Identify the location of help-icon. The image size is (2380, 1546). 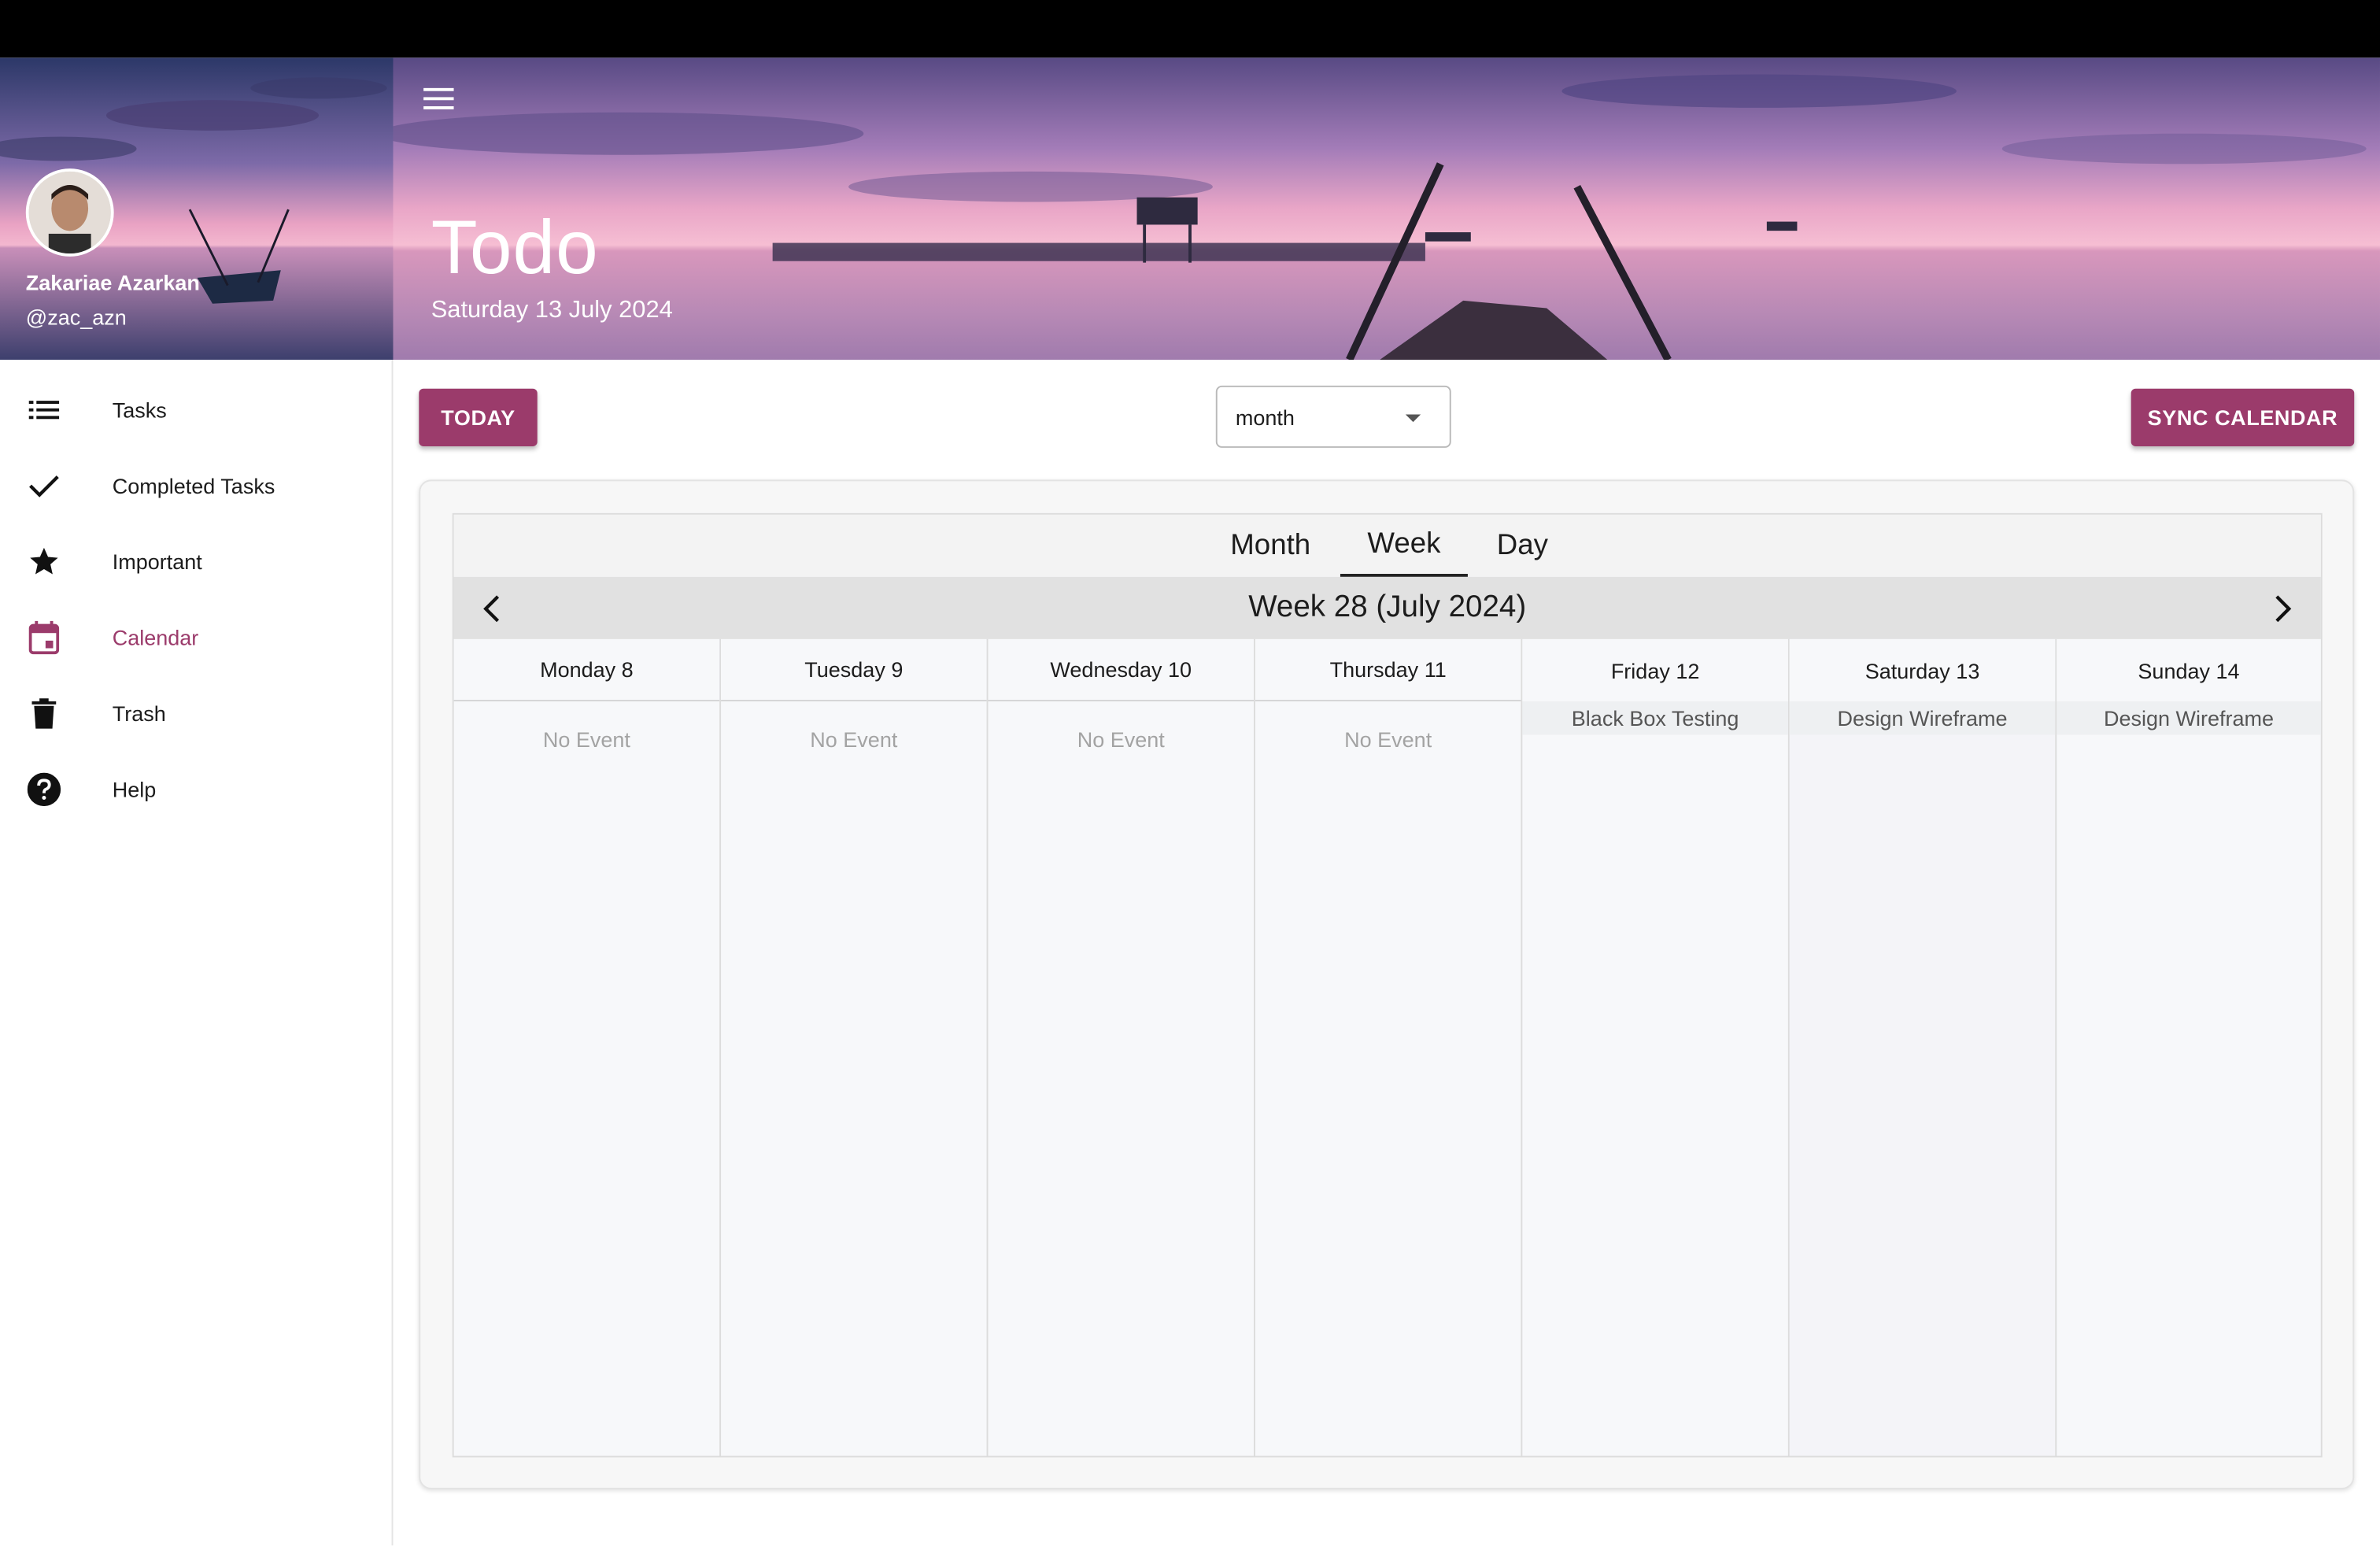
(44, 790).